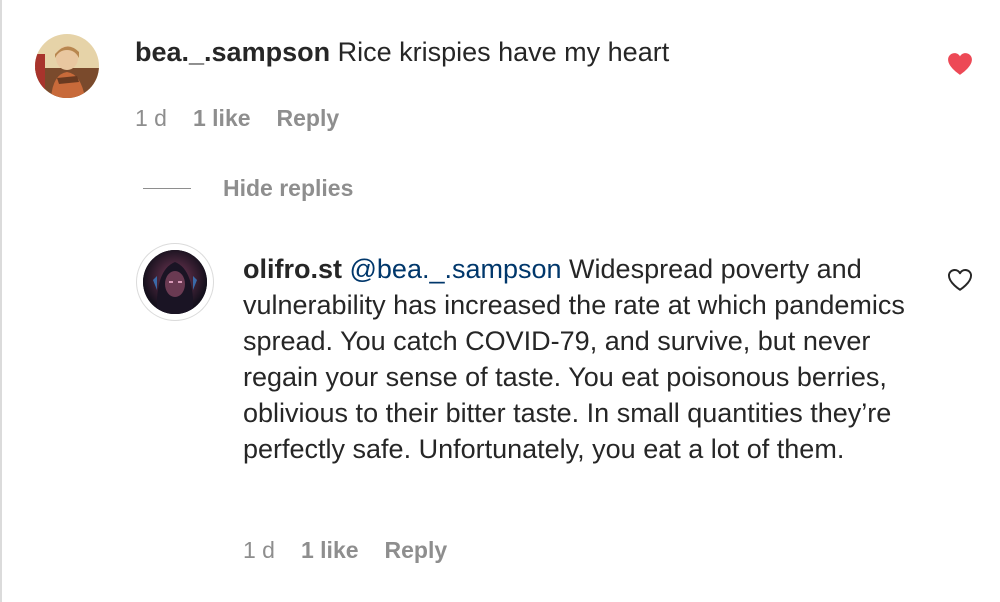 The height and width of the screenshot is (602, 1000). I want to click on hide-replies-label: Hide replies, so click(288, 188).